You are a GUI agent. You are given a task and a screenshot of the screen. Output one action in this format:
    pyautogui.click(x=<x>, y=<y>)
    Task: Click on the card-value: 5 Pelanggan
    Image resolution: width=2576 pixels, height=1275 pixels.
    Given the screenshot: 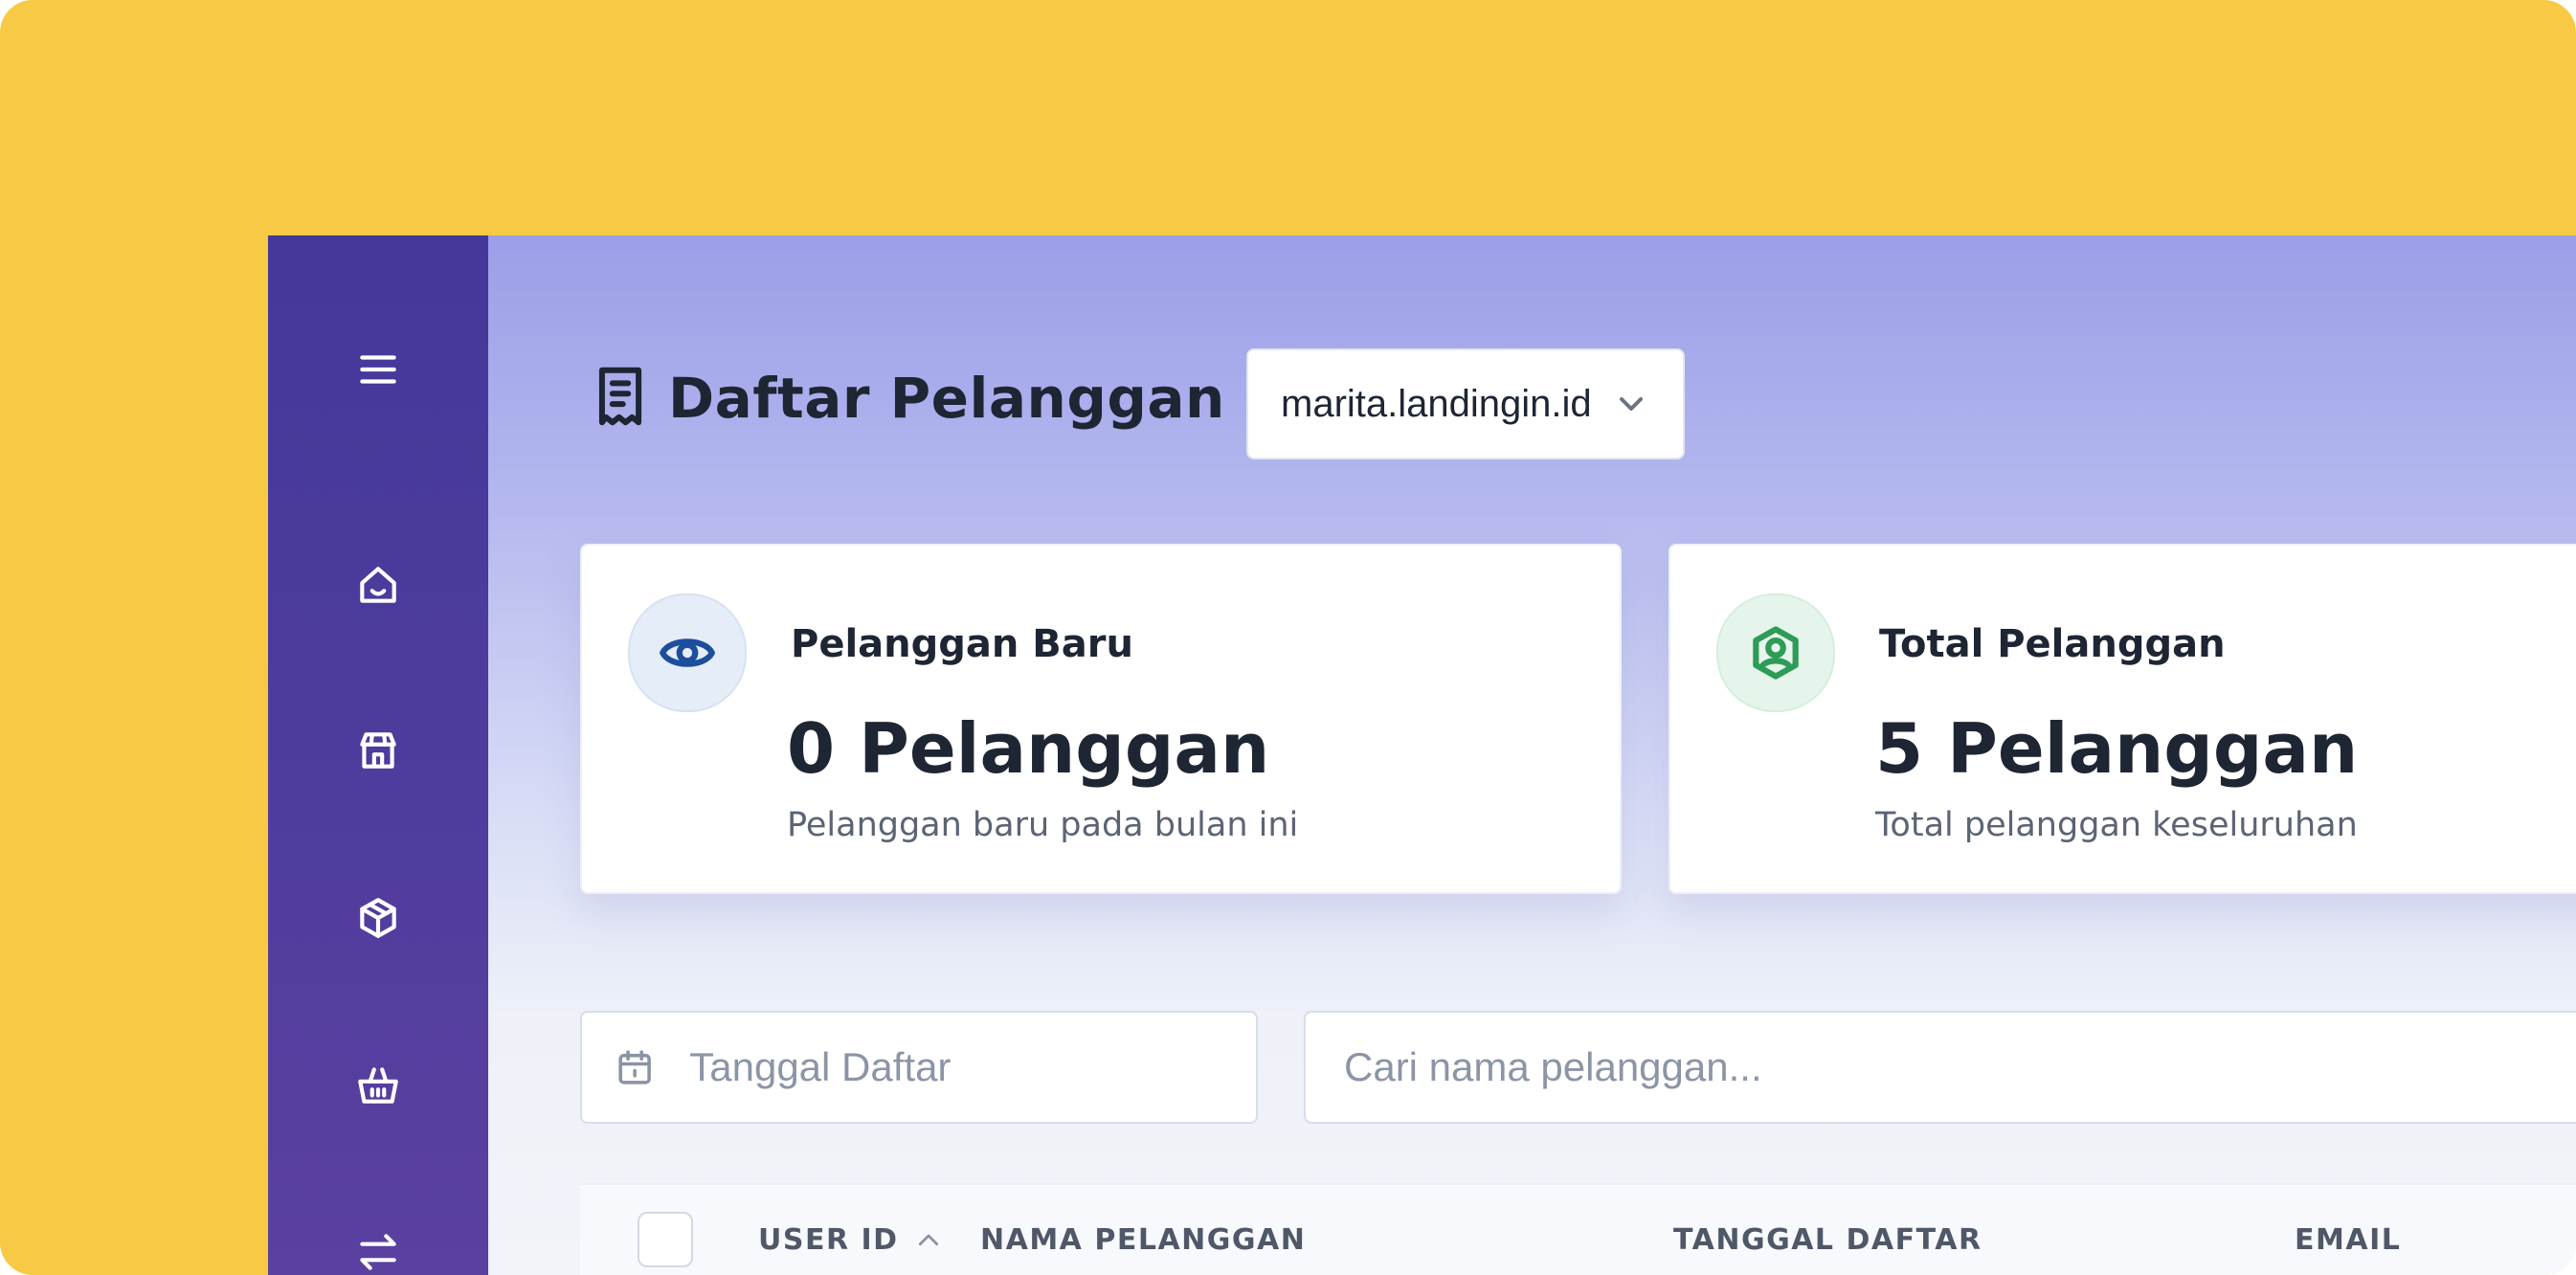 What is the action you would take?
    pyautogui.click(x=2117, y=748)
    